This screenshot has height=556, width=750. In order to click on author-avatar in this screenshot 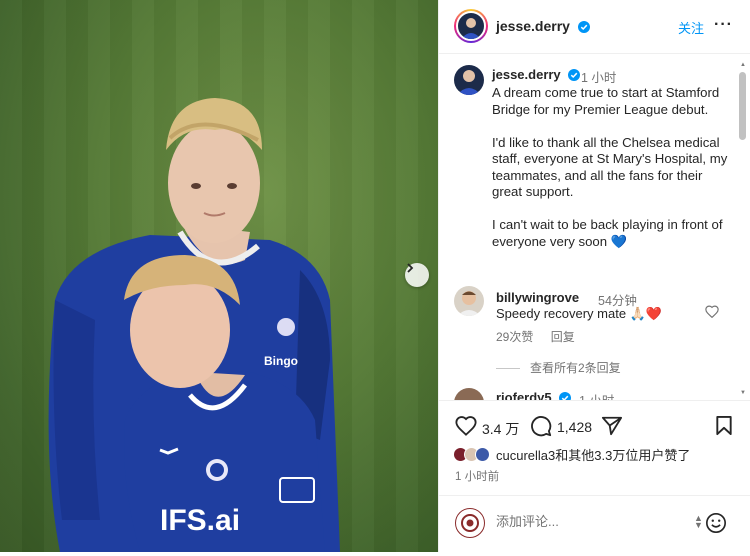, I will do `click(471, 26)`.